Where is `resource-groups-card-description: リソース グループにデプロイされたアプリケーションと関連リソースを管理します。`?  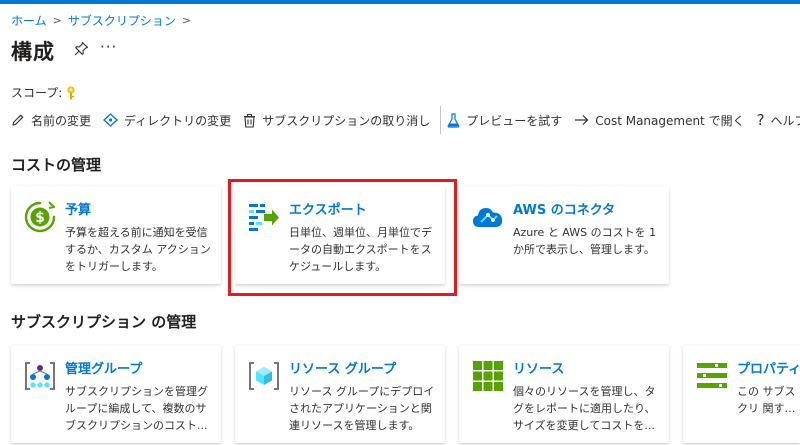
resource-groups-card-description: リソース グループにデプロイされたアプリケーションと関連リソースを管理します。 is located at coordinates (362, 408).